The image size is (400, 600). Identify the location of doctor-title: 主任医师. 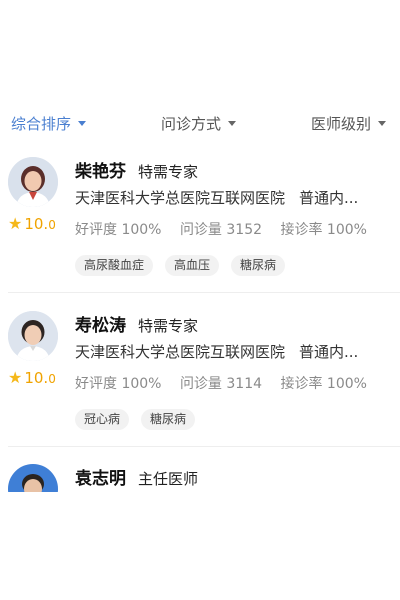
(168, 479).